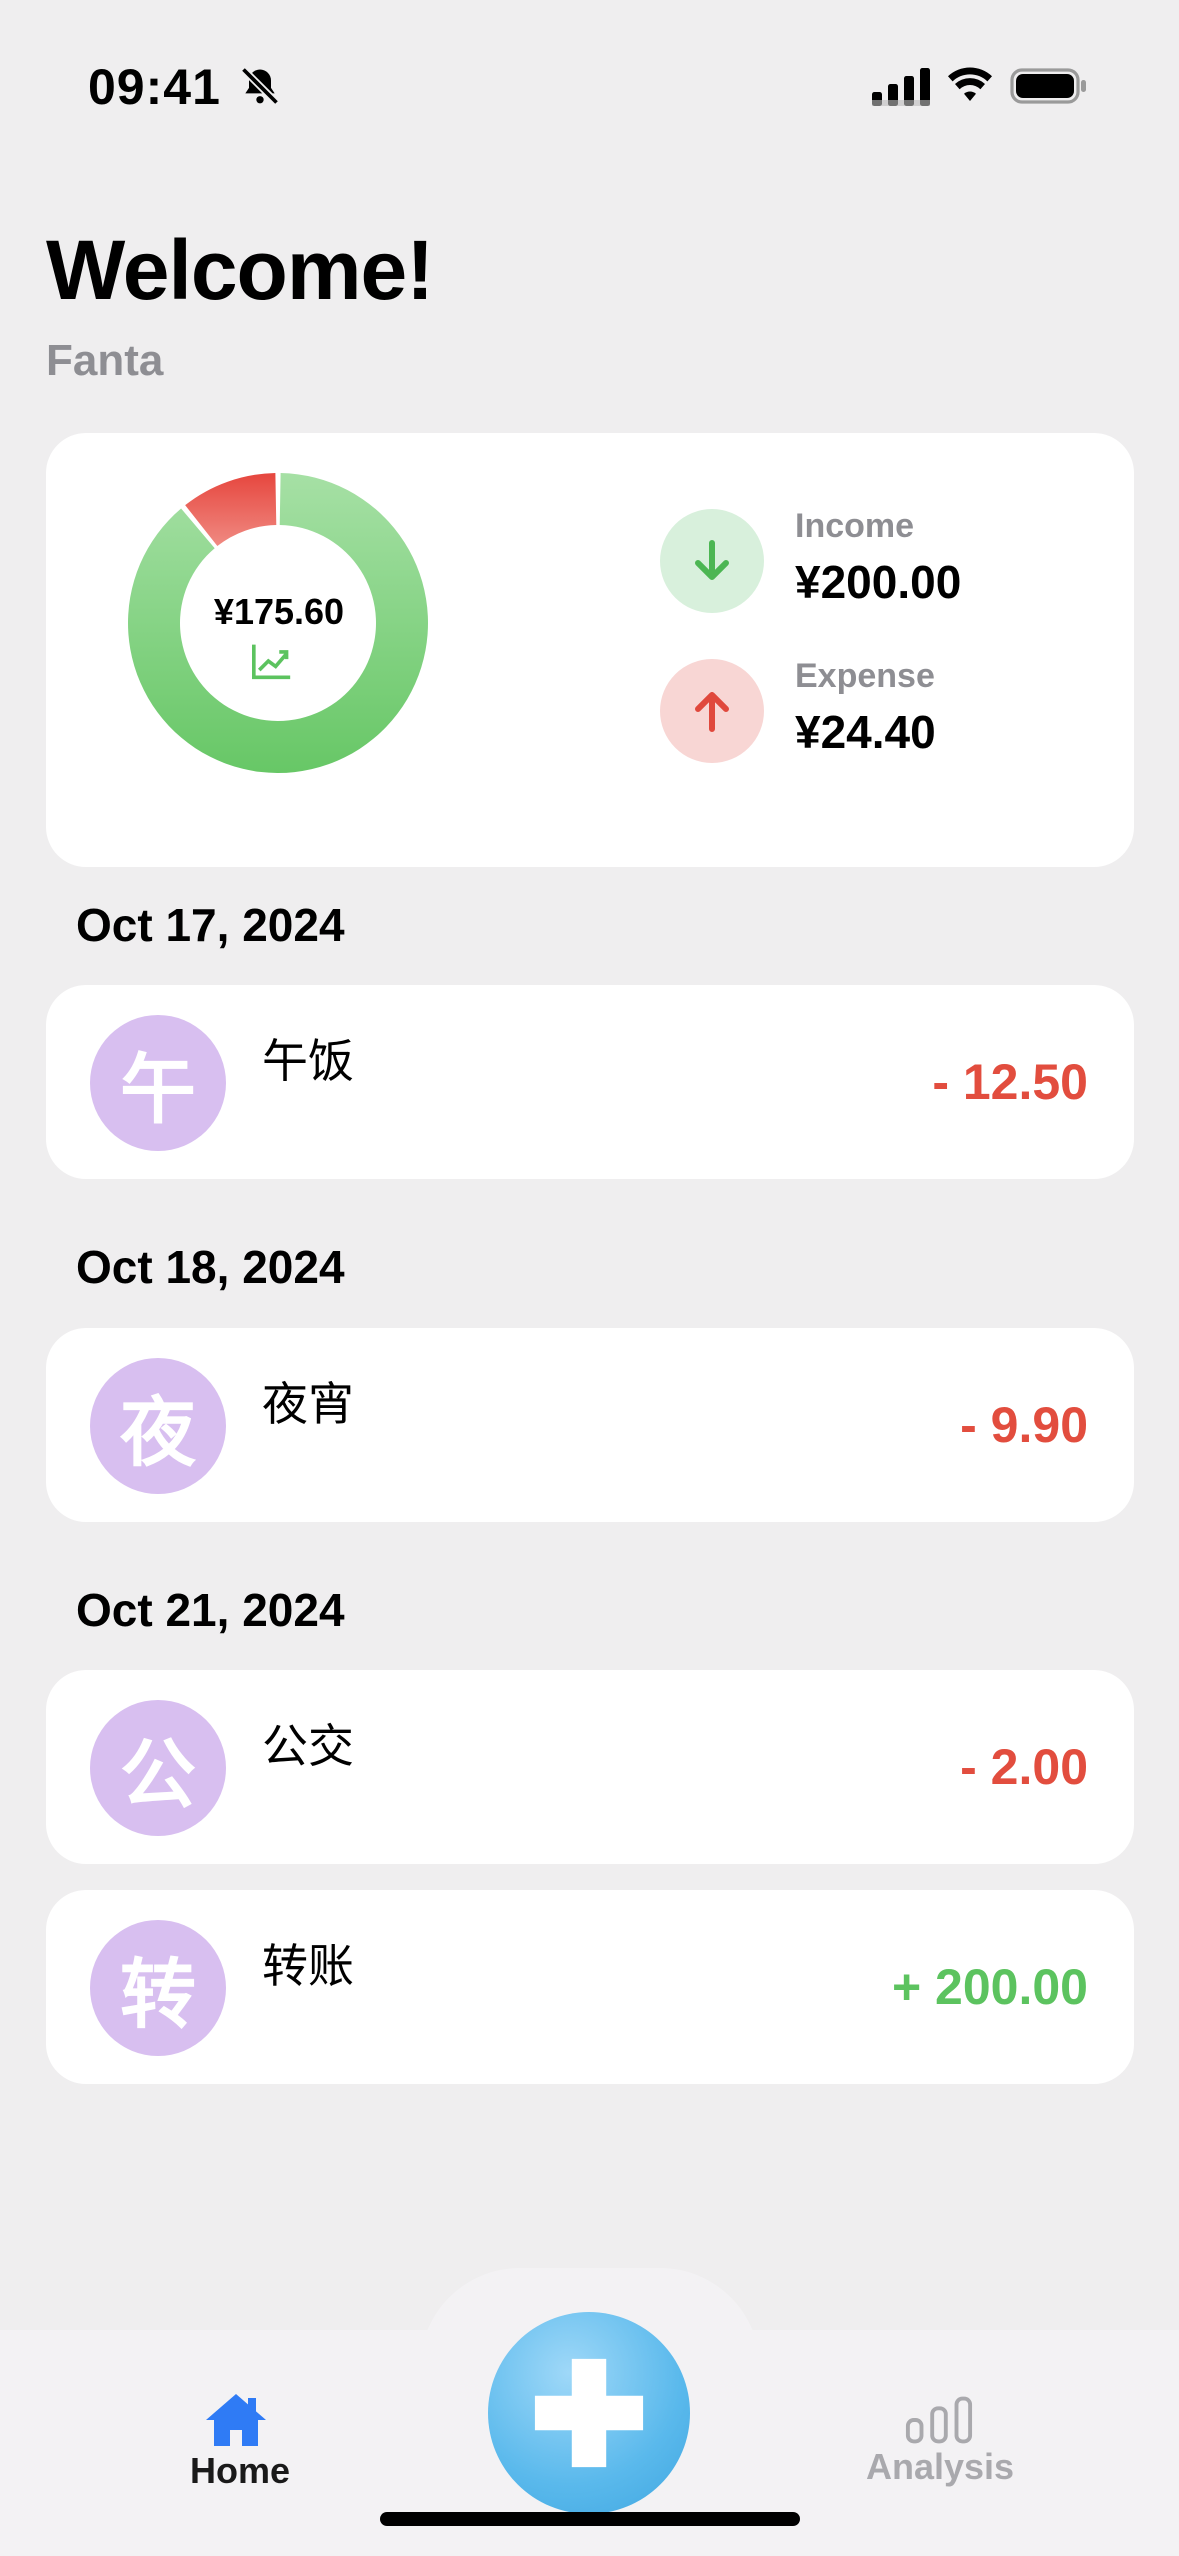  Describe the element at coordinates (308, 1061) in the screenshot. I see `transaction-name: 午饭` at that location.